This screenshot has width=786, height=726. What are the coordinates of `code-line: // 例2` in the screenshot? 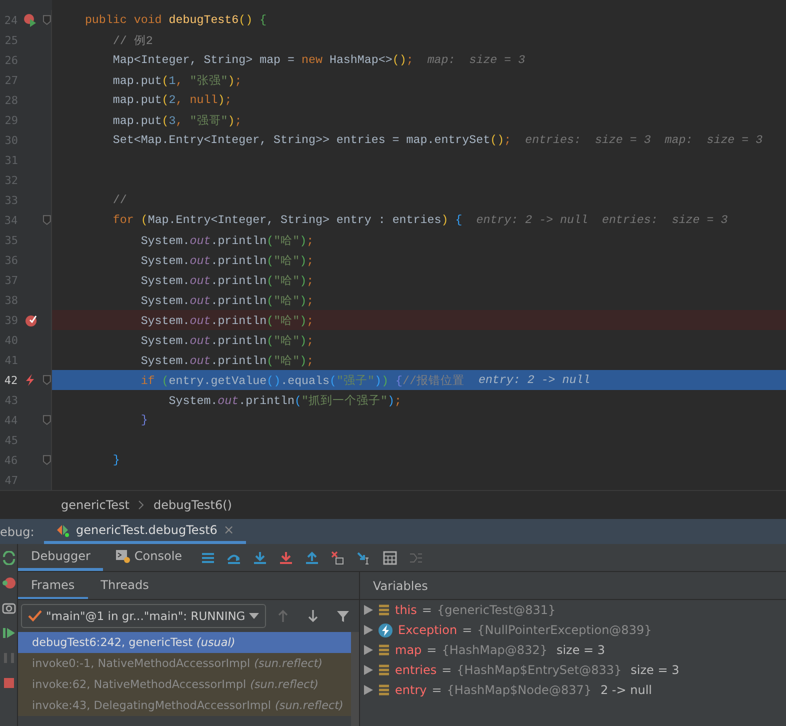 It's located at (132, 41).